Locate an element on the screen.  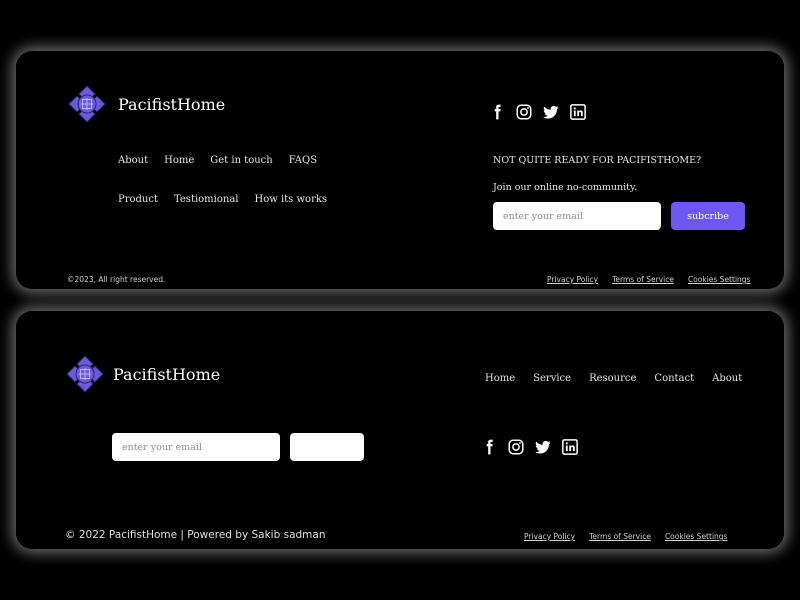
footer-nav-row-1: About Home Get in touch FAQS is located at coordinates (225, 160).